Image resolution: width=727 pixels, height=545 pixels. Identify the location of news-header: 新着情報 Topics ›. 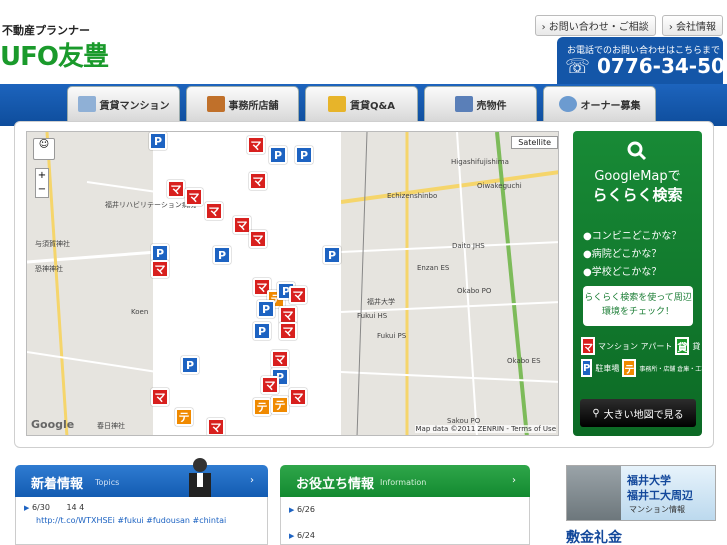
(141, 477).